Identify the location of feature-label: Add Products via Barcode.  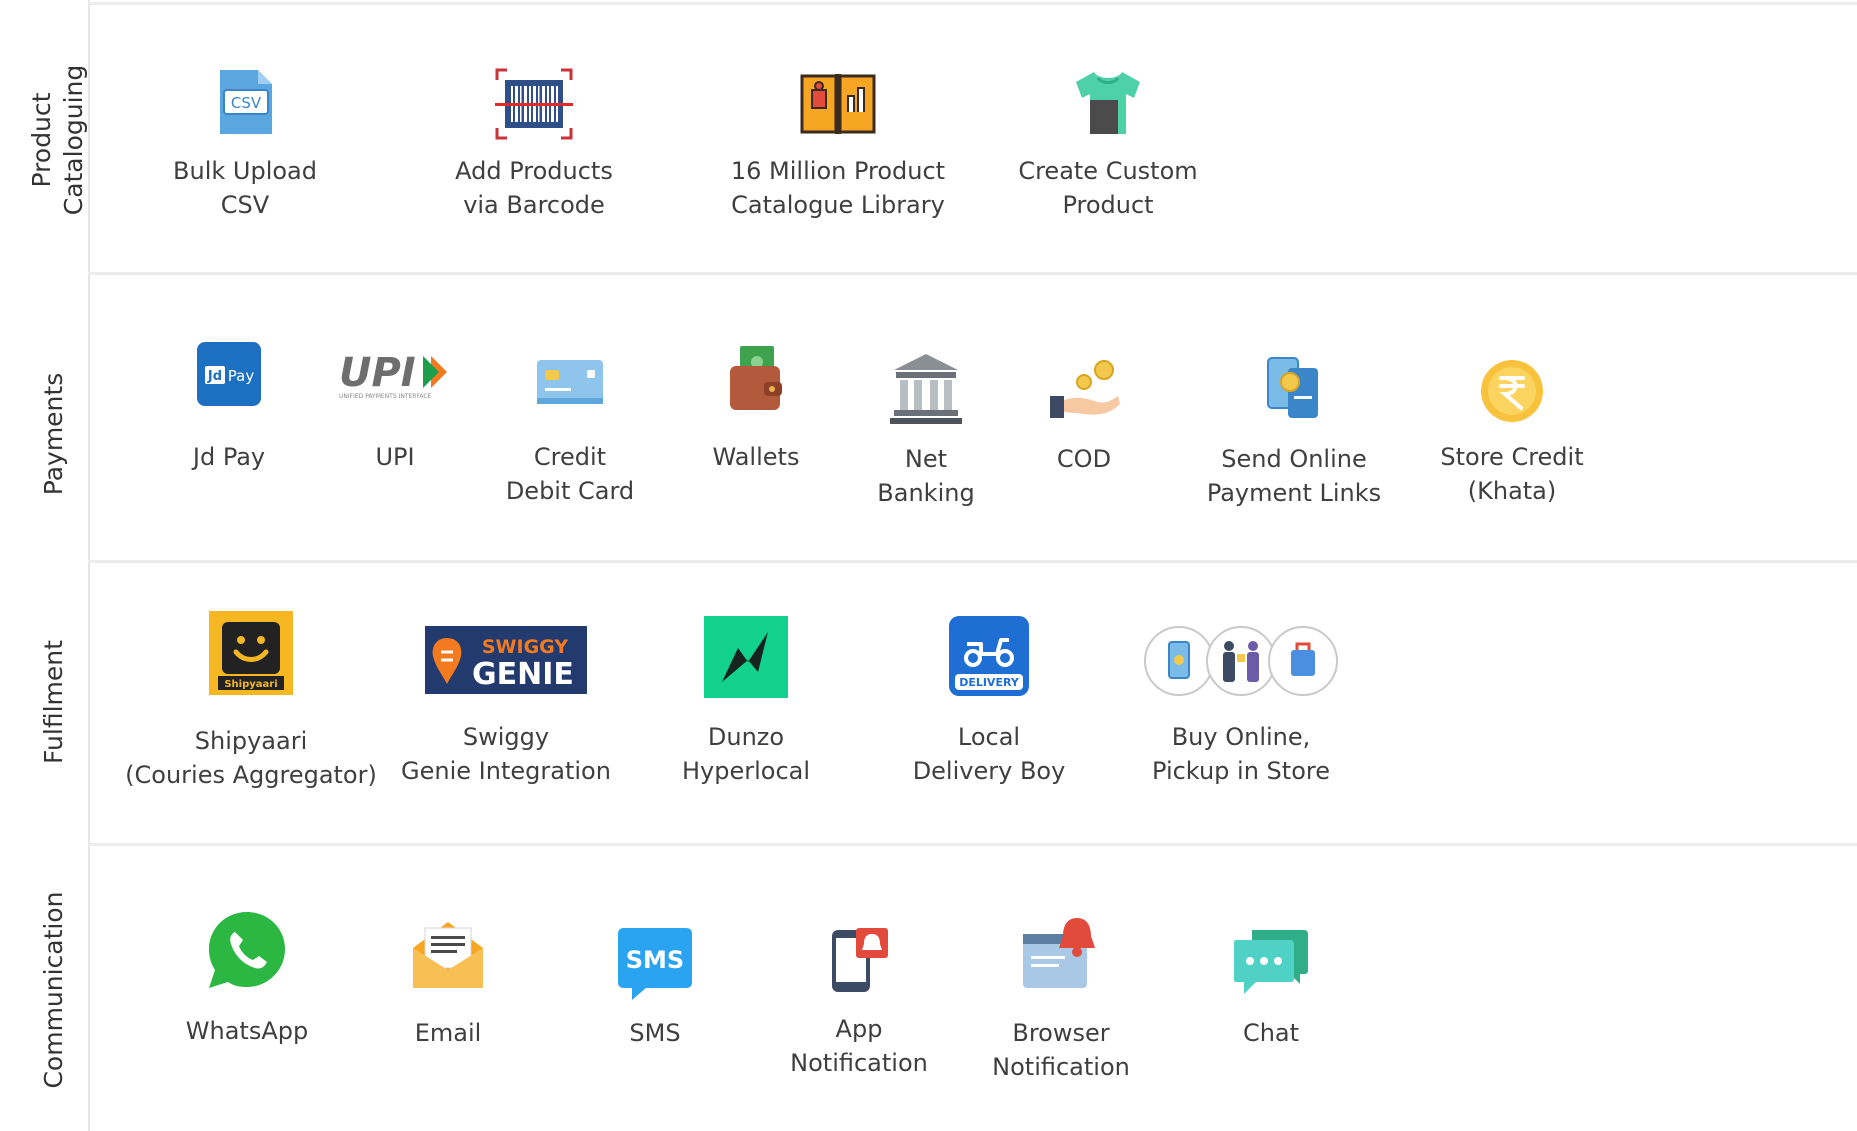
(534, 188).